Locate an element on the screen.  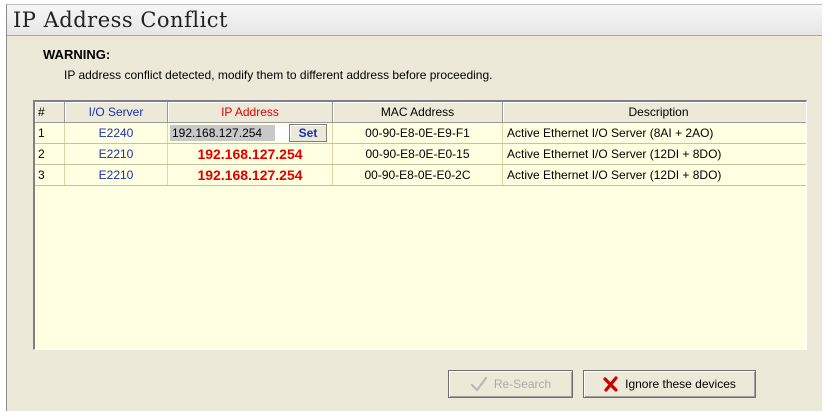
re-search-button: Re-Search is located at coordinates (510, 384).